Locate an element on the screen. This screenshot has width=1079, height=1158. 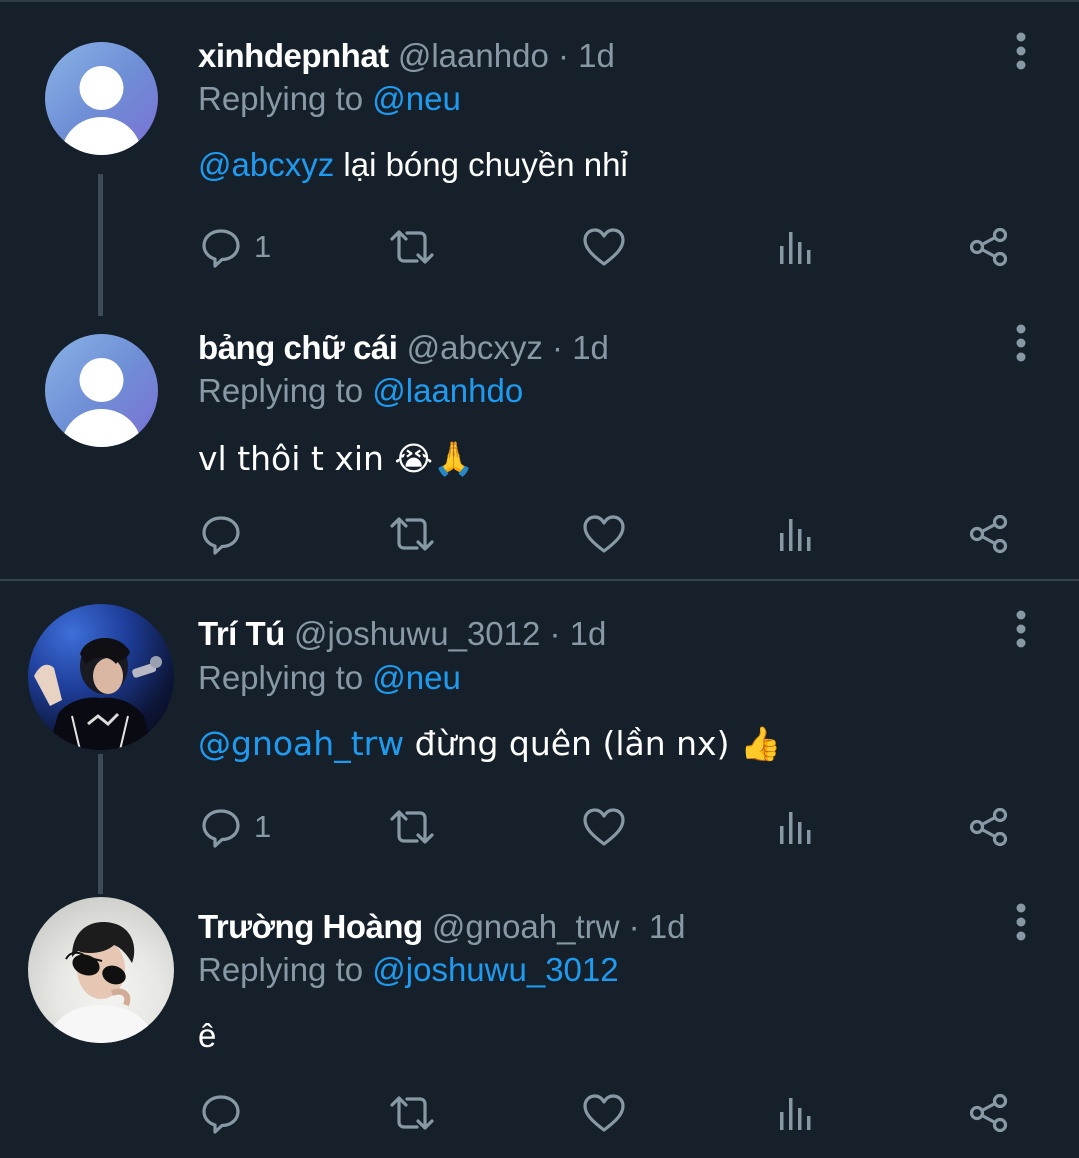
user-handle: @laanhdo is located at coordinates (473, 55).